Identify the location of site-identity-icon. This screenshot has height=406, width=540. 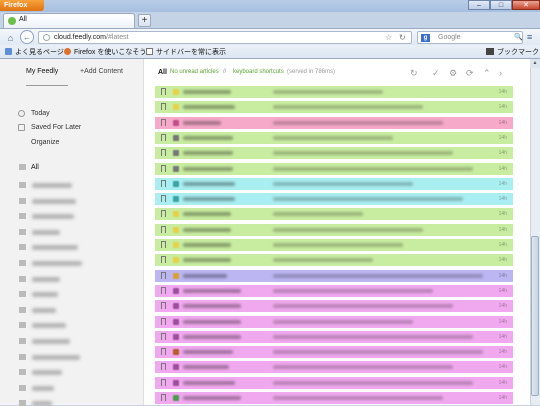
(46, 37).